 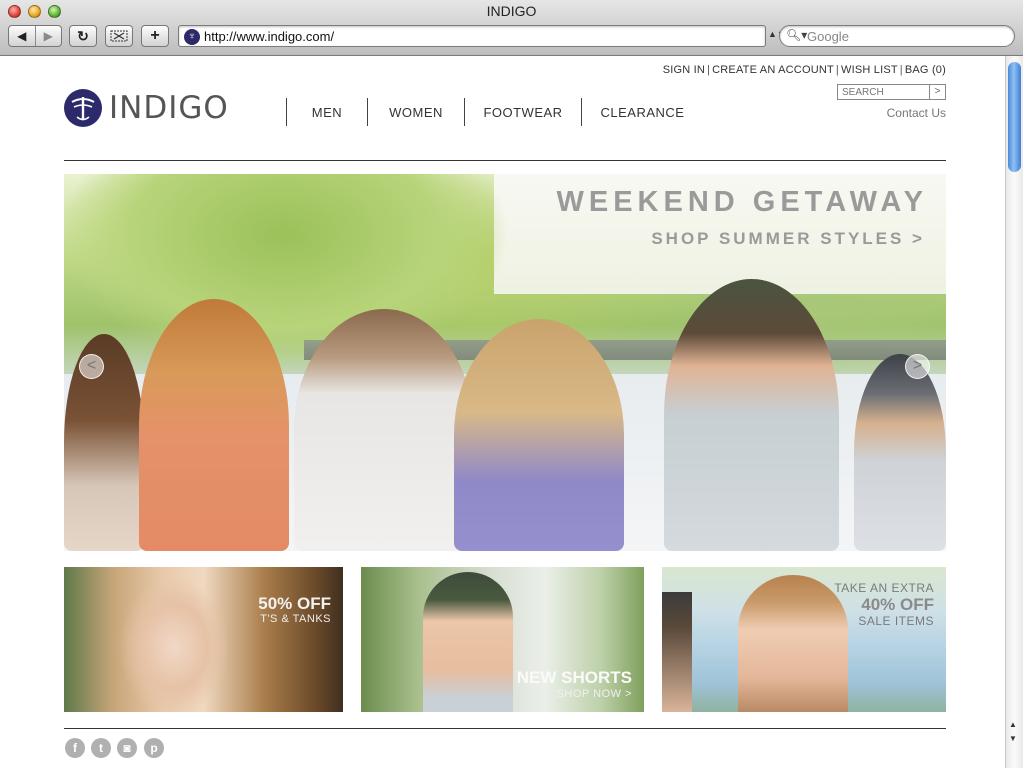 What do you see at coordinates (192, 37) in the screenshot?
I see `favicon-icon: ♆` at bounding box center [192, 37].